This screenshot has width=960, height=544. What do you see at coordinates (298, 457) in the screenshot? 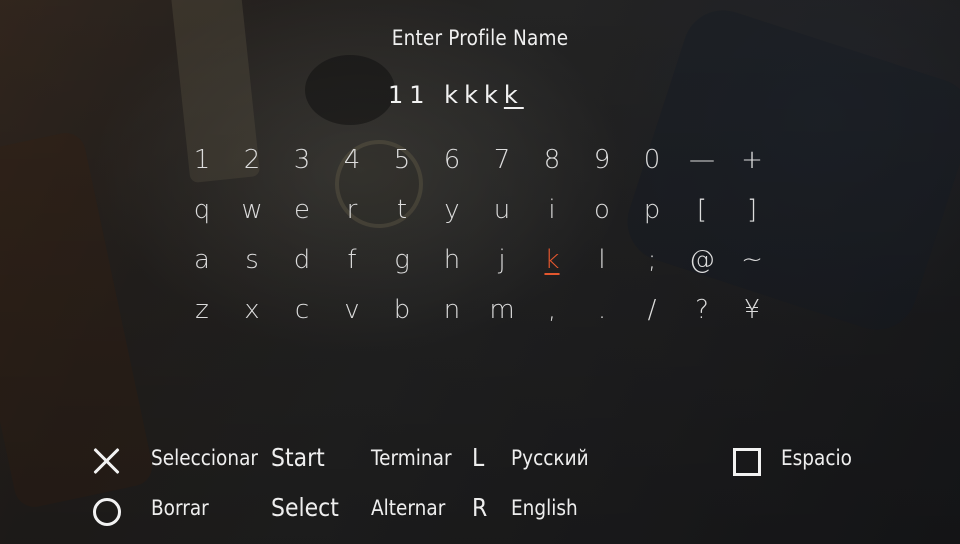
I see `start-button-glyph: Start` at bounding box center [298, 457].